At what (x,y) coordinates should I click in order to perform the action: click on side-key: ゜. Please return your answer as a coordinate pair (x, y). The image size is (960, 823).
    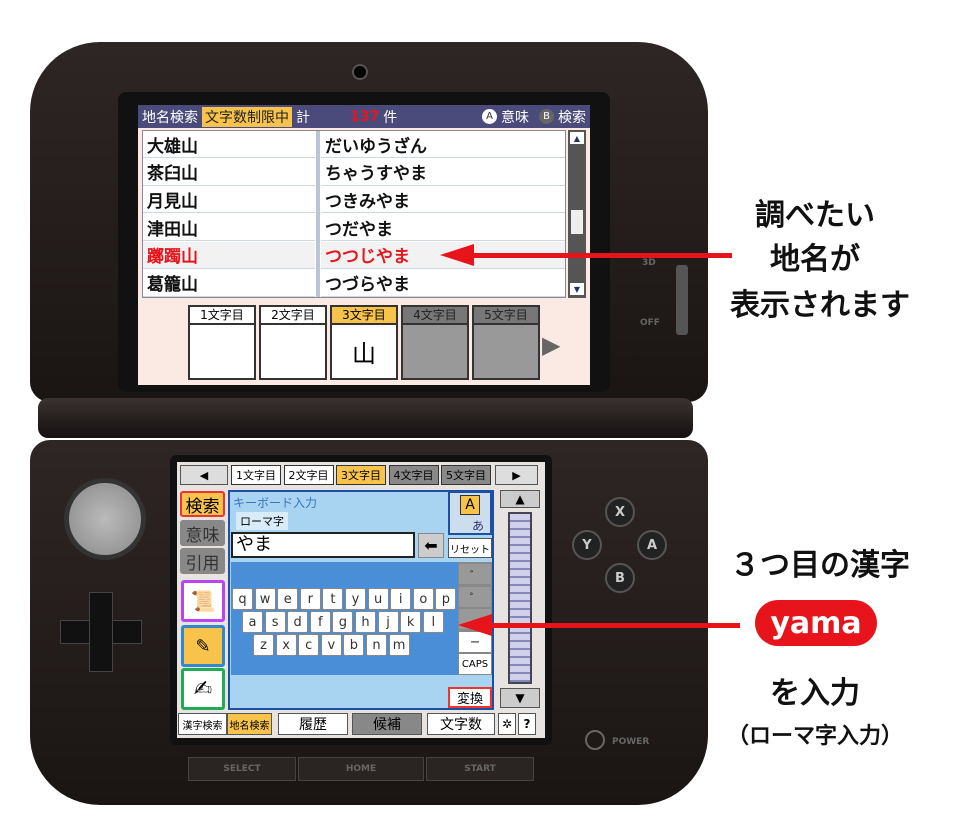
    Looking at the image, I should click on (475, 596).